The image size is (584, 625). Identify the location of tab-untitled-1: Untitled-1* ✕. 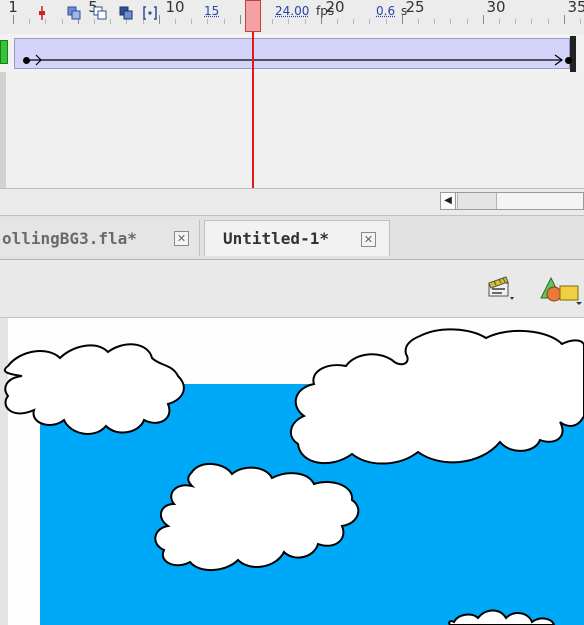
(297, 238).